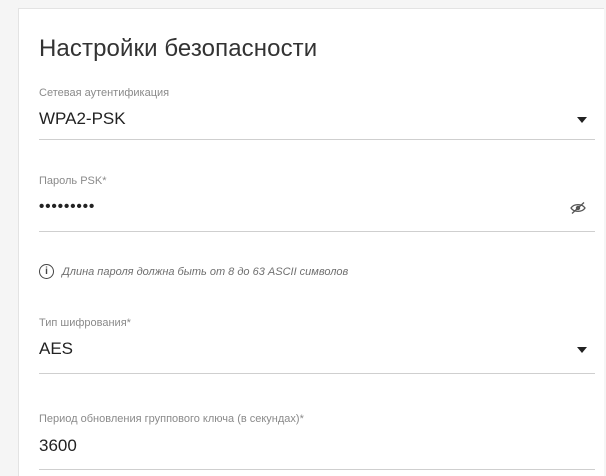  What do you see at coordinates (317, 348) in the screenshot?
I see `cipher-select: Тип шифрования* AES` at bounding box center [317, 348].